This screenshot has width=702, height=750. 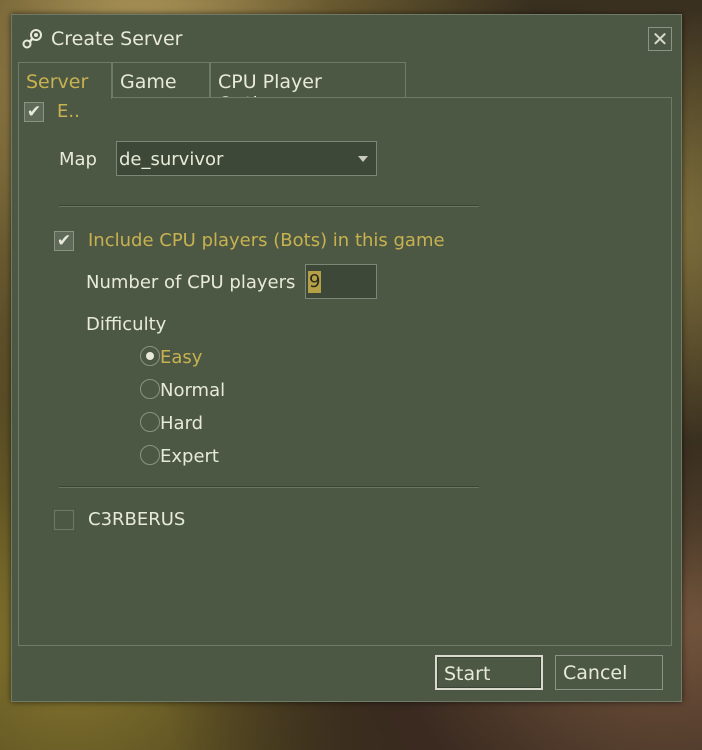 What do you see at coordinates (68, 111) in the screenshot?
I see `enable-checkbox-label: E..` at bounding box center [68, 111].